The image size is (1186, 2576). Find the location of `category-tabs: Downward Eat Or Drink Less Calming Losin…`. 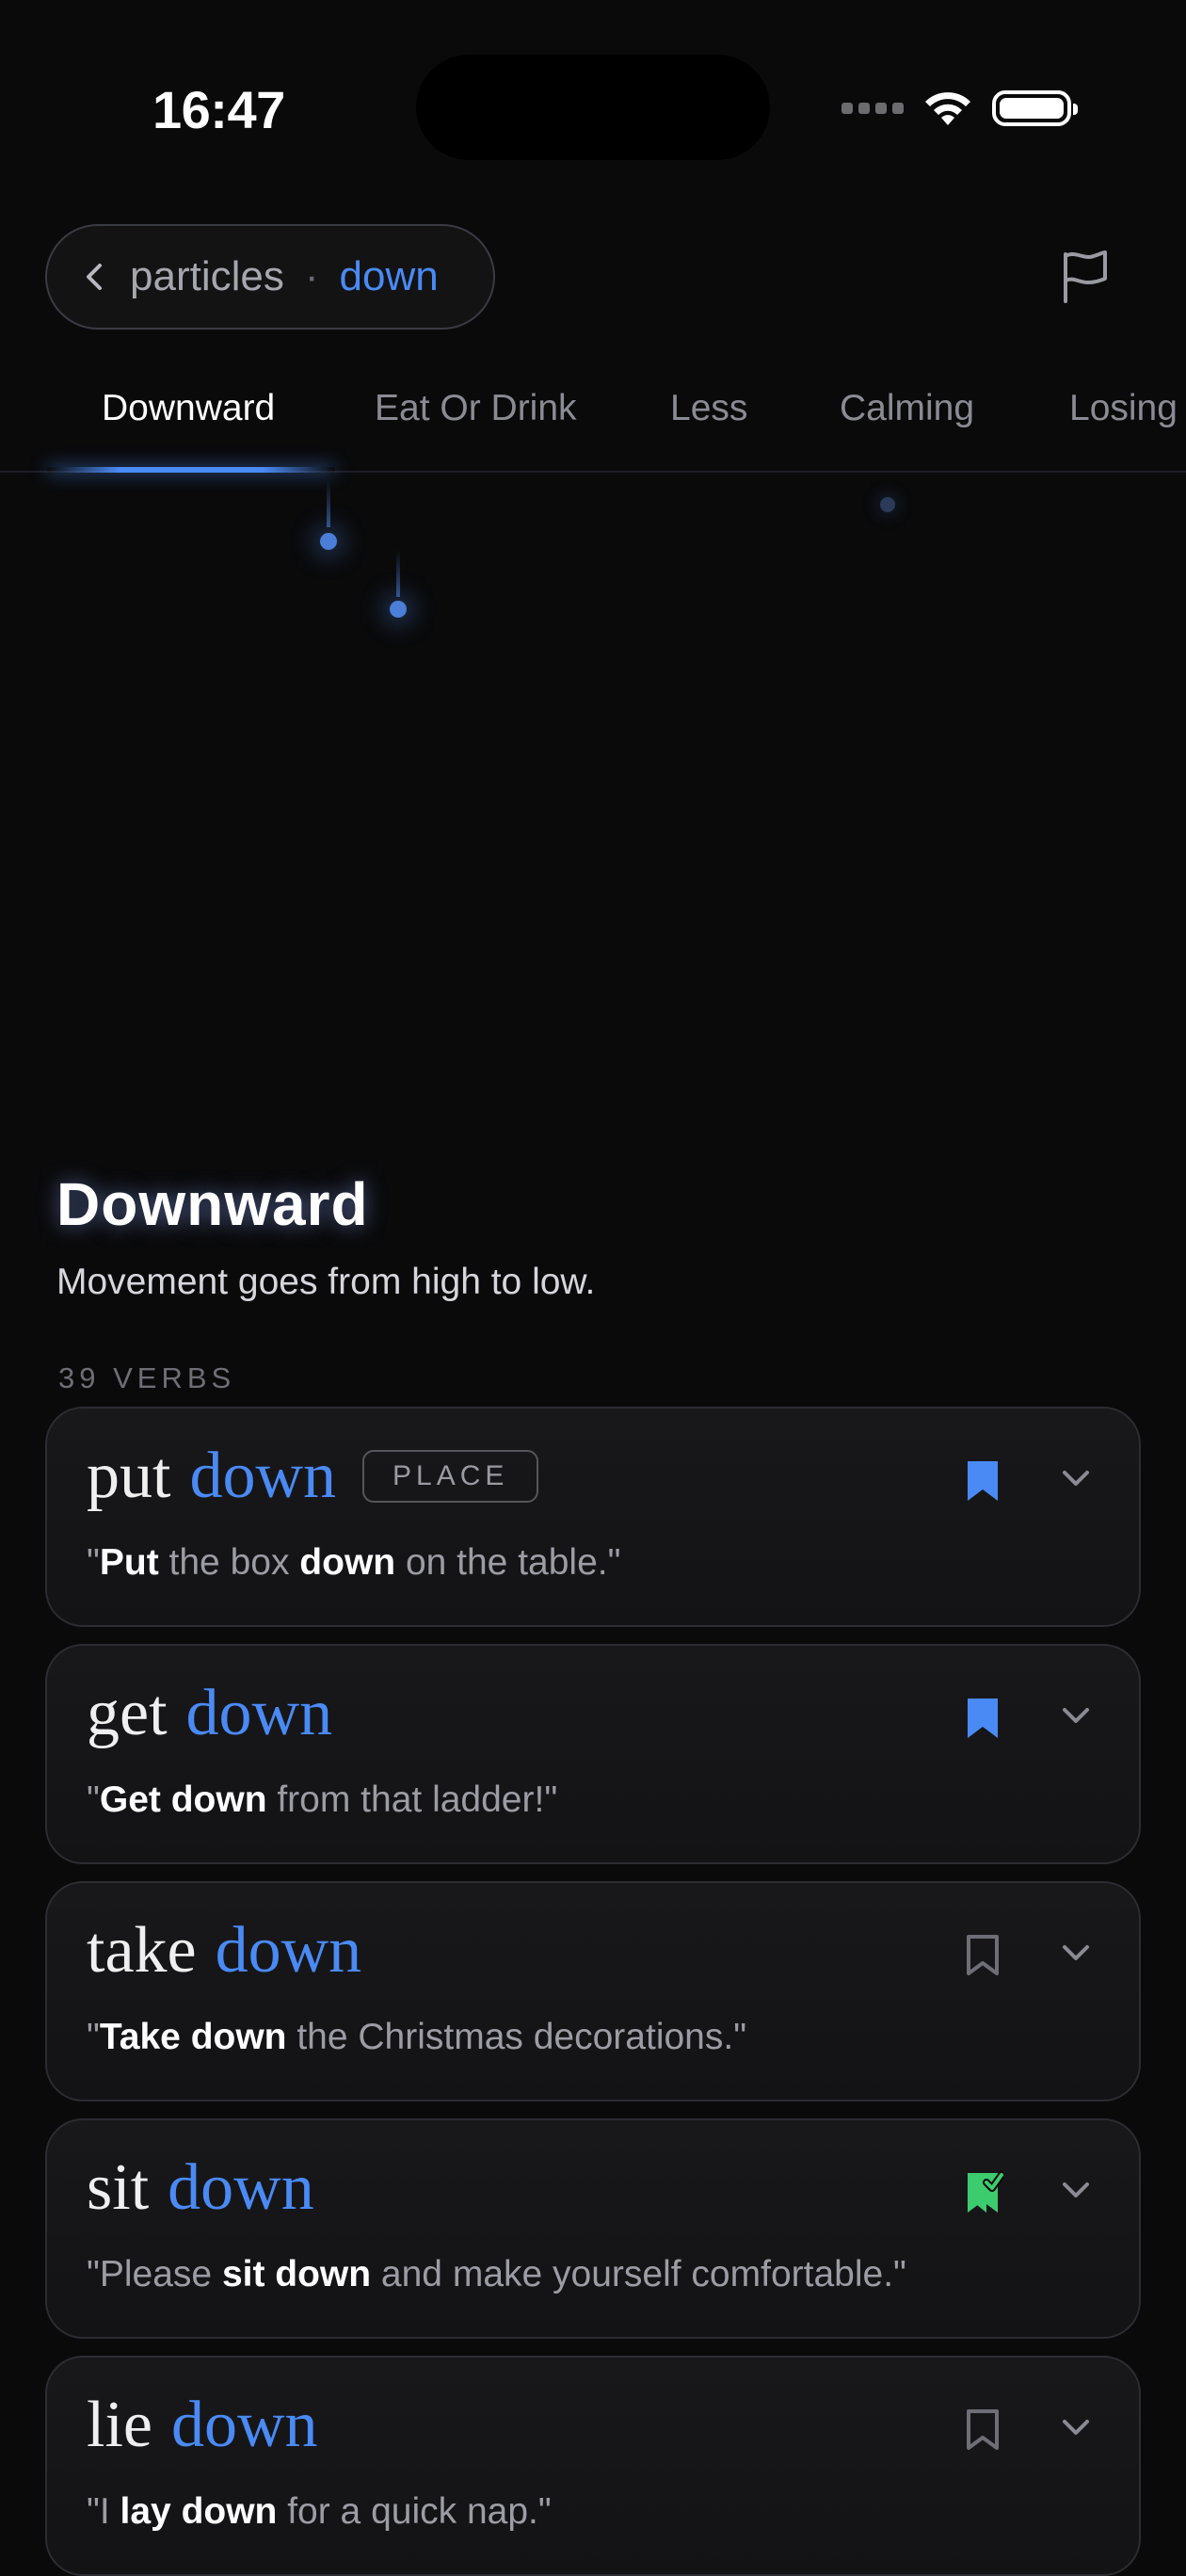

category-tabs: Downward Eat Or Drink Less Calming Losin… is located at coordinates (593, 425).